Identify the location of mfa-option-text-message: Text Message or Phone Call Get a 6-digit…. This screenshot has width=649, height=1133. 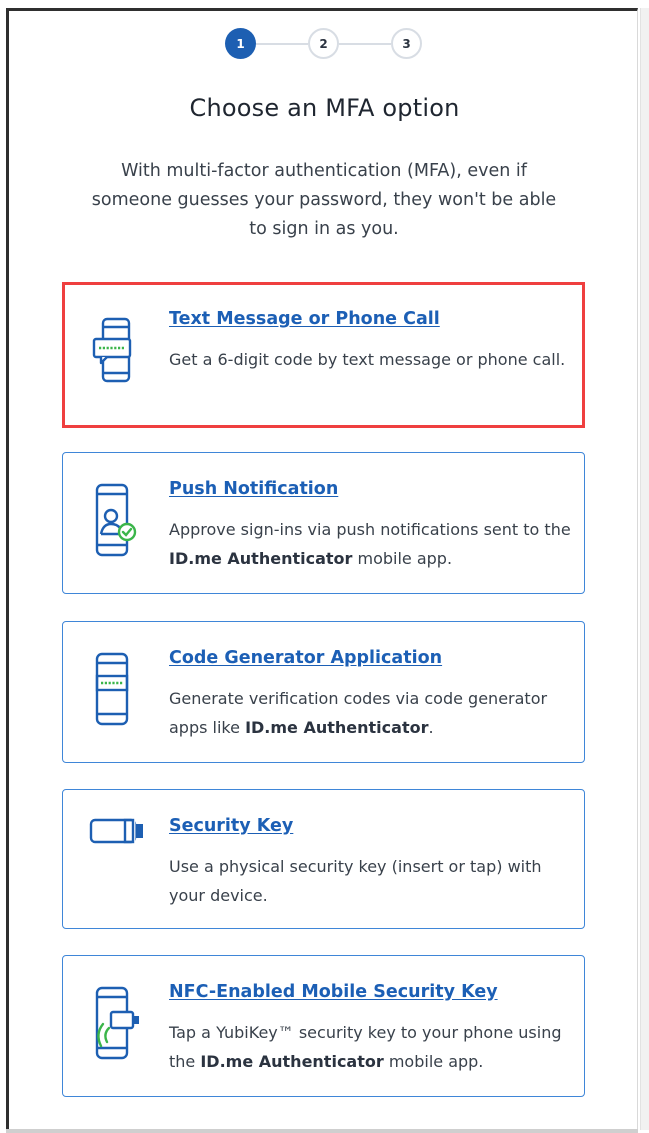
(323, 355).